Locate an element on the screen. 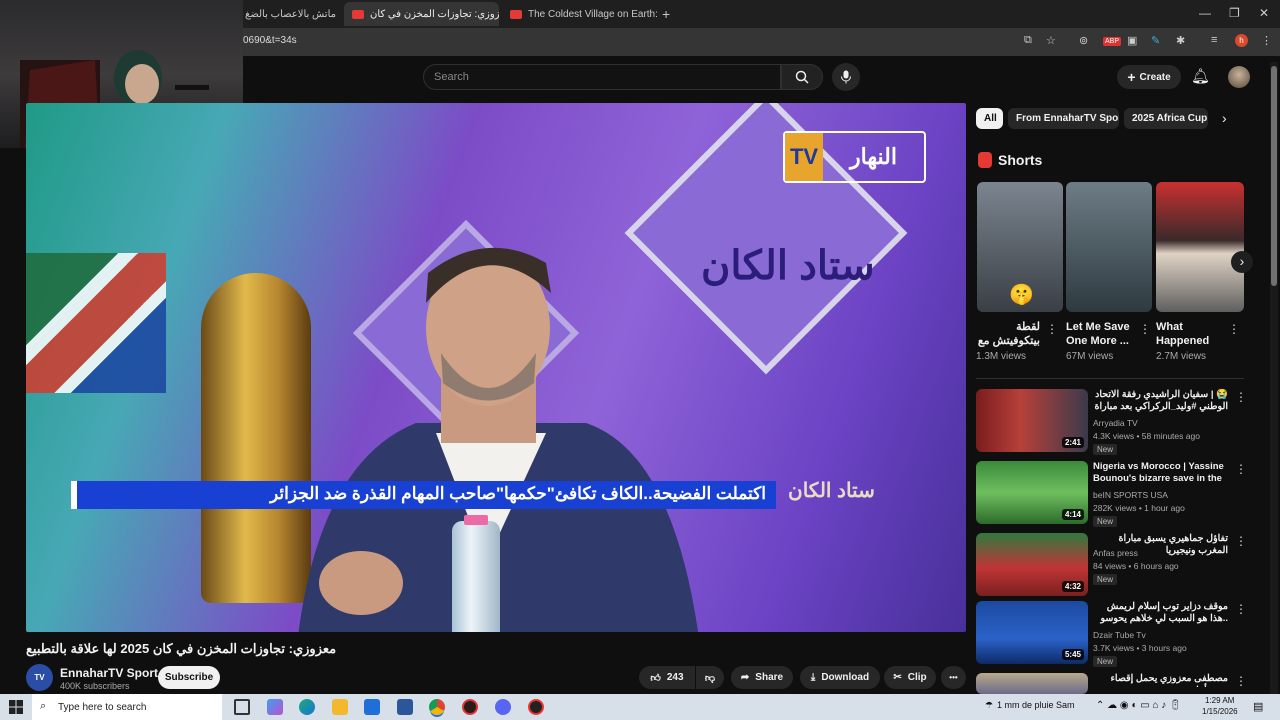 The height and width of the screenshot is (720, 1280). weather-text: 1 mm de pluie Sam is located at coordinates (1036, 705).